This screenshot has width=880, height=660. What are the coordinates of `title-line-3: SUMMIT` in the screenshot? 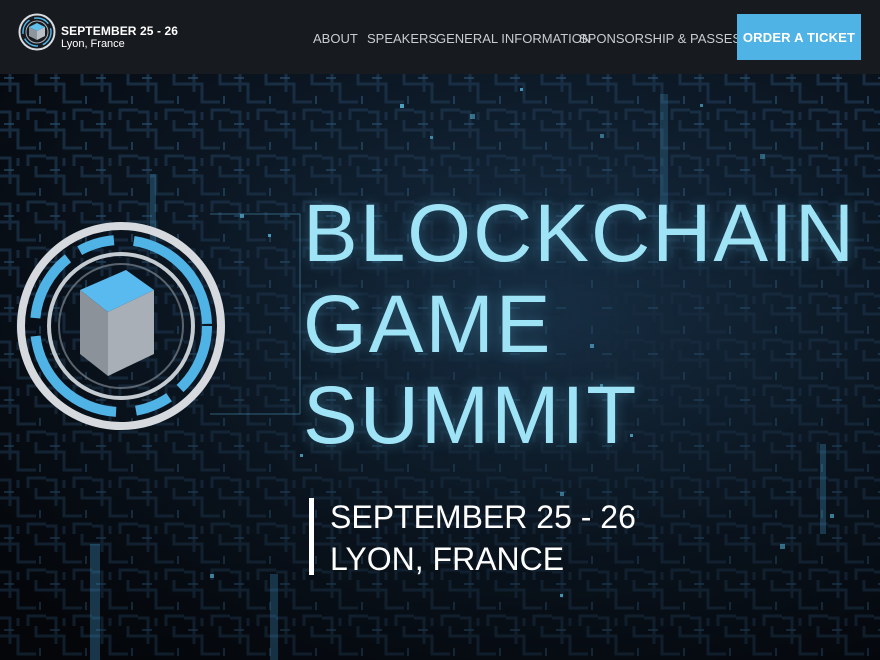 It's located at (471, 415).